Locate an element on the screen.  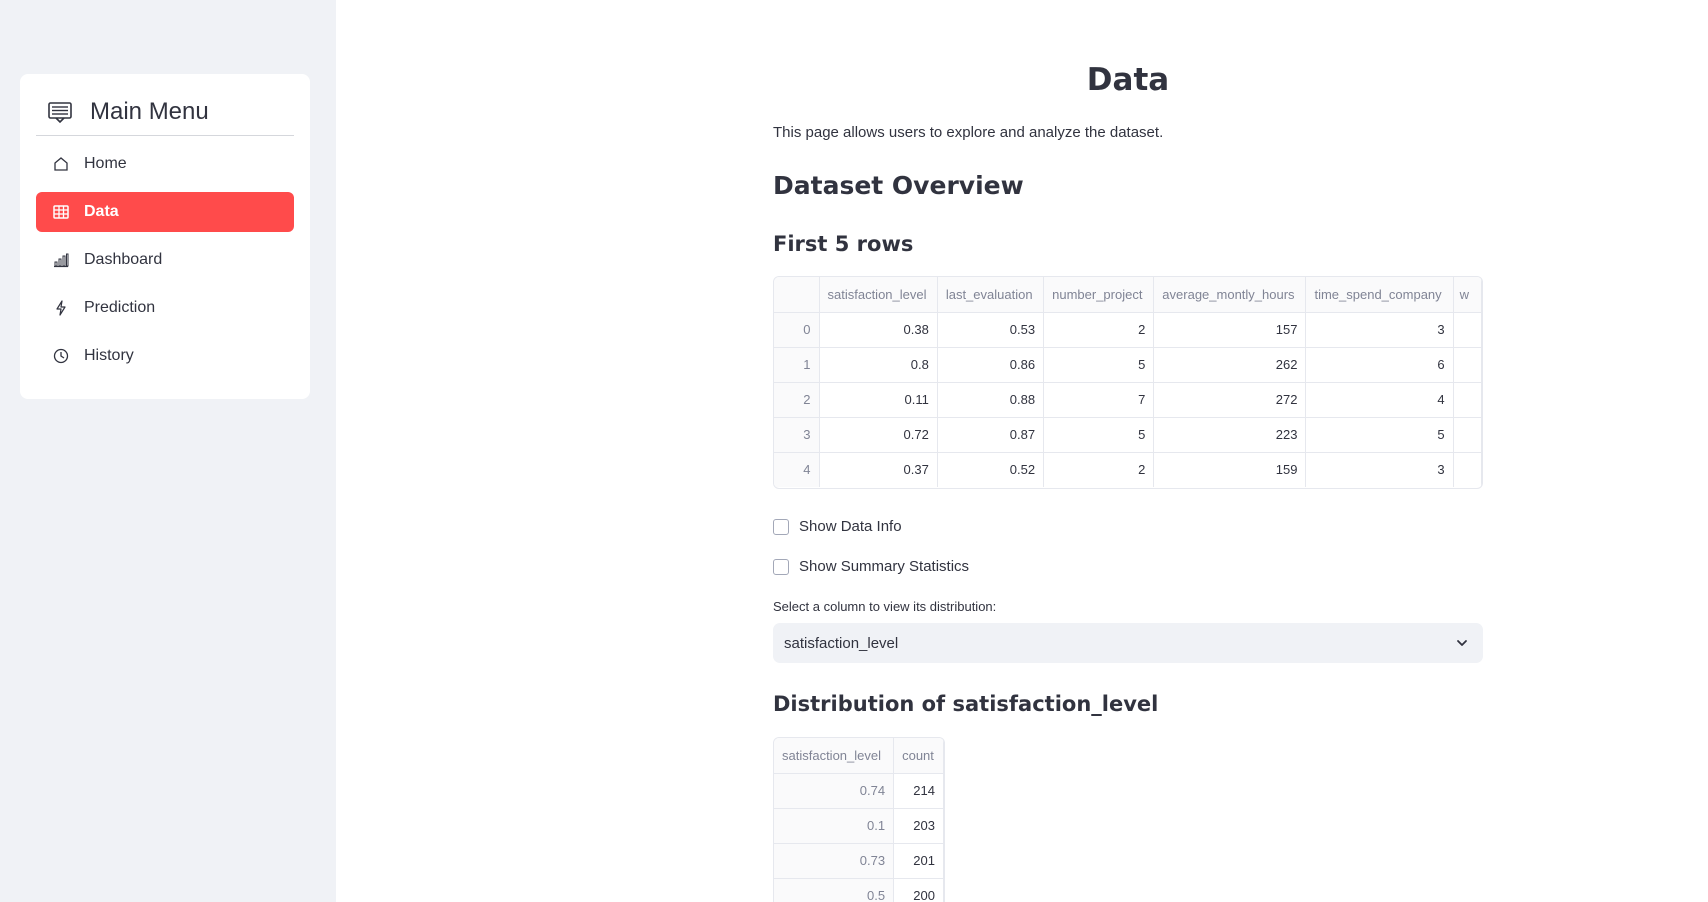
clock-icon is located at coordinates (61, 356).